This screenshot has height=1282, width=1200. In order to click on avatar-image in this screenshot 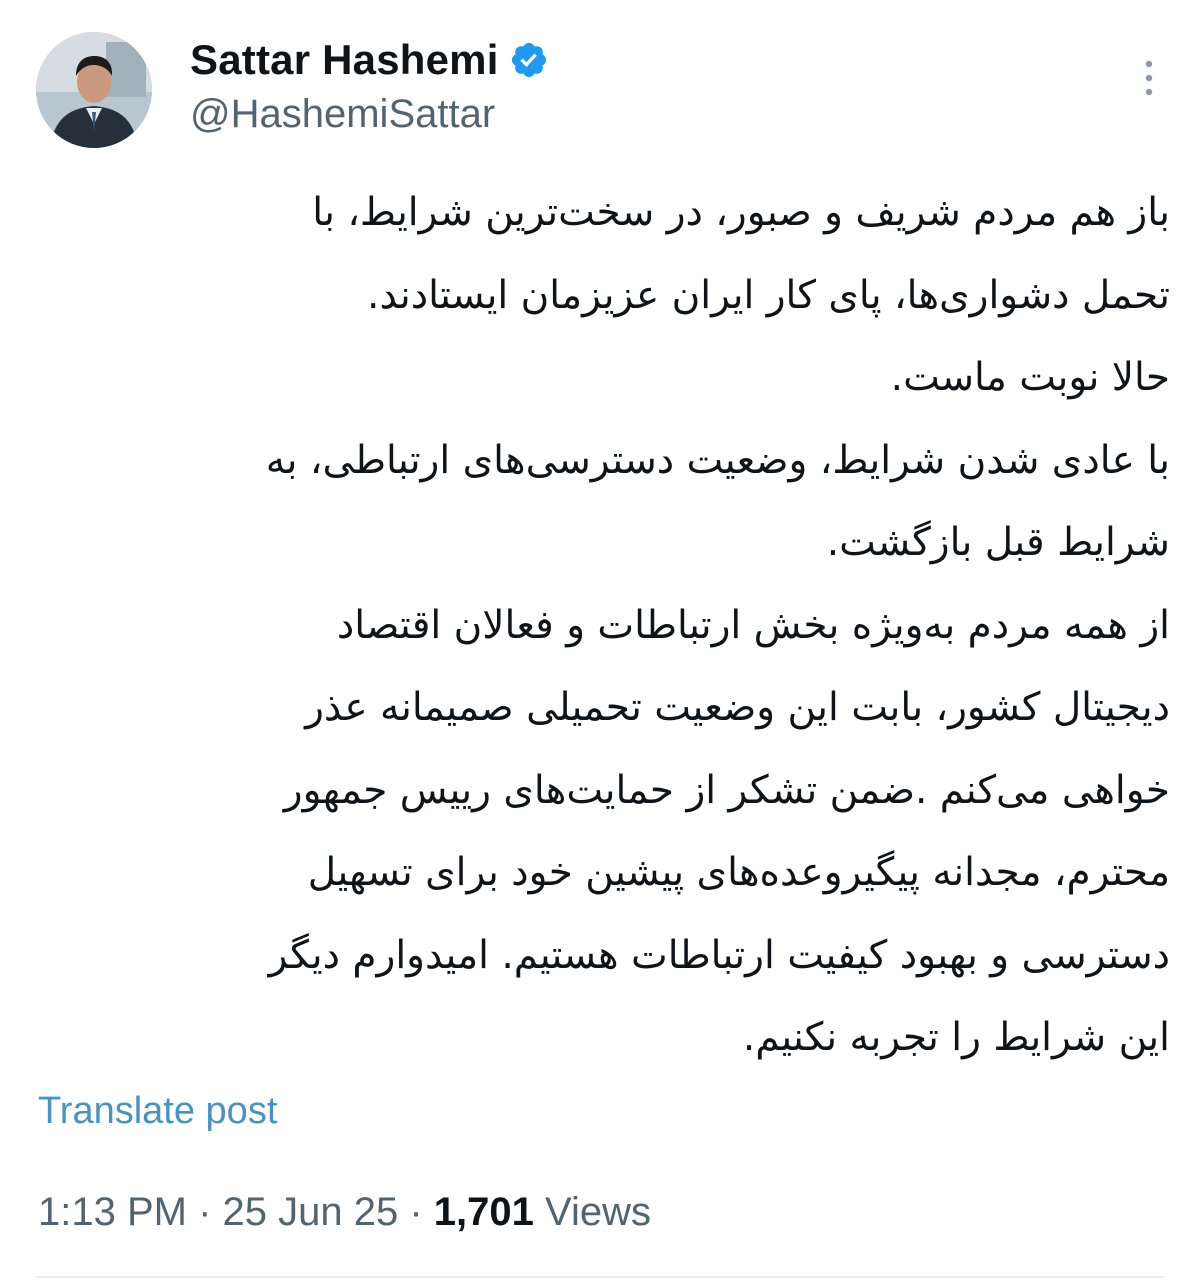, I will do `click(94, 90)`.